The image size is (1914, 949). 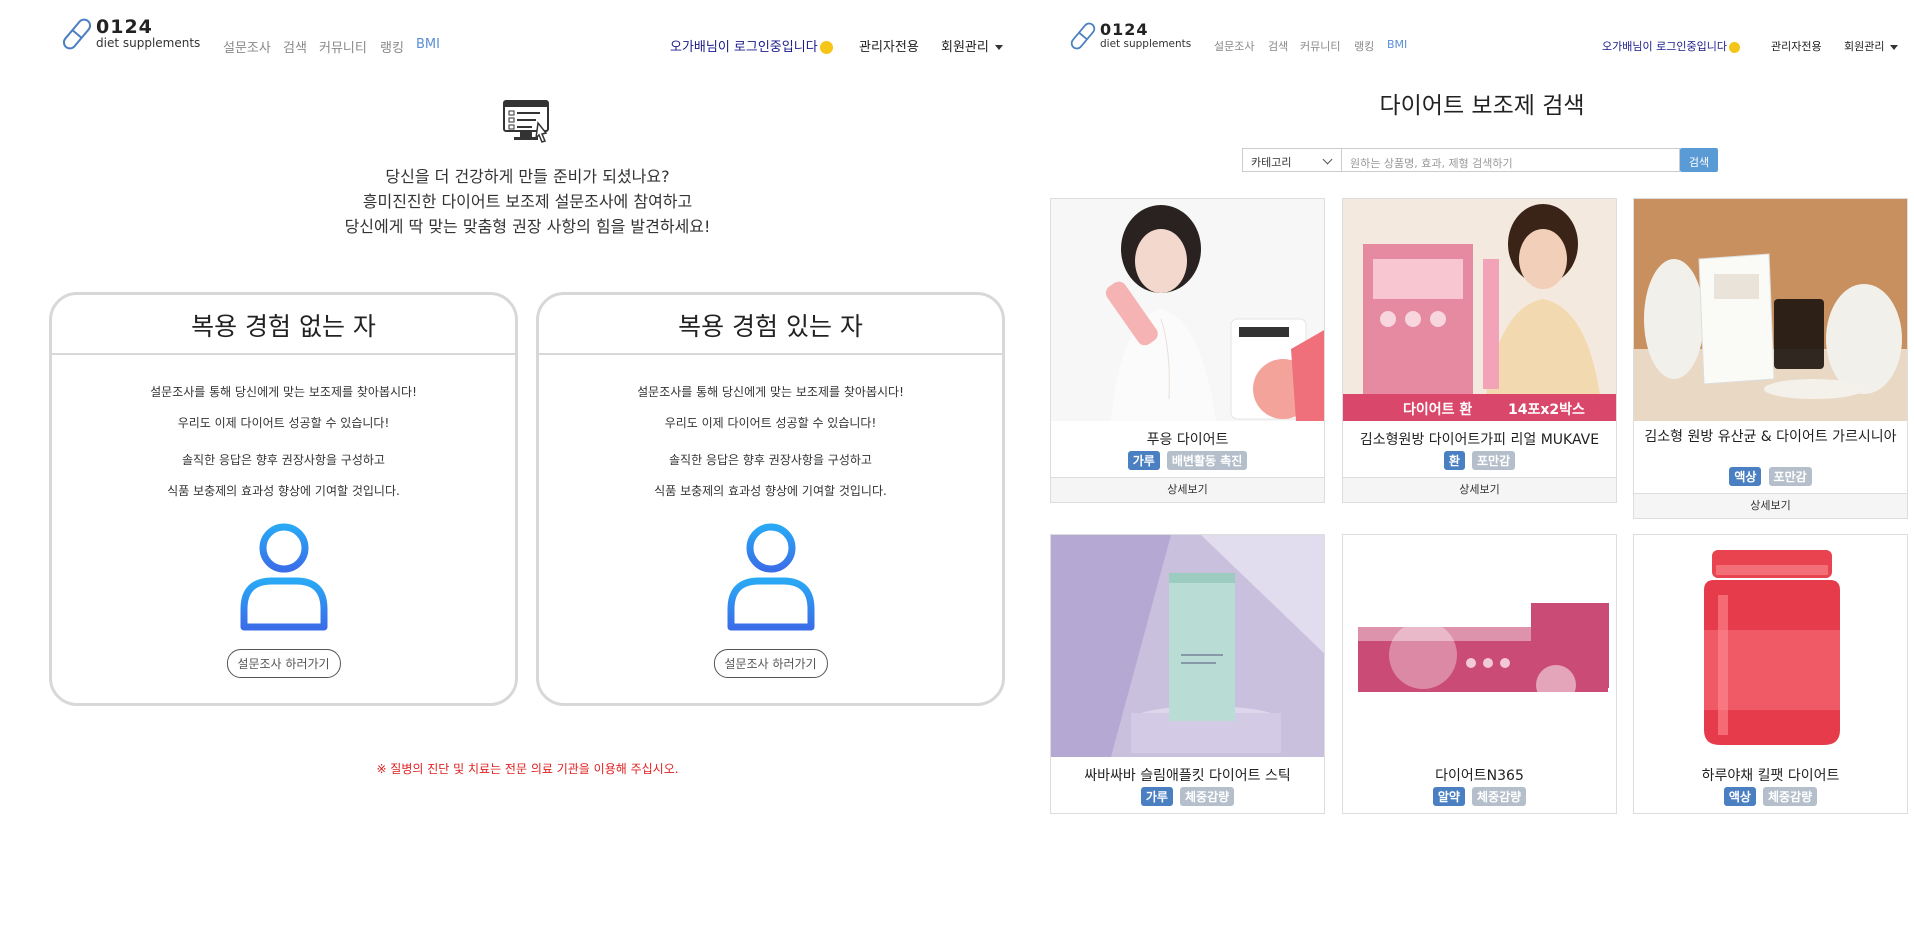 What do you see at coordinates (1327, 159) in the screenshot?
I see `chevron-down-icon` at bounding box center [1327, 159].